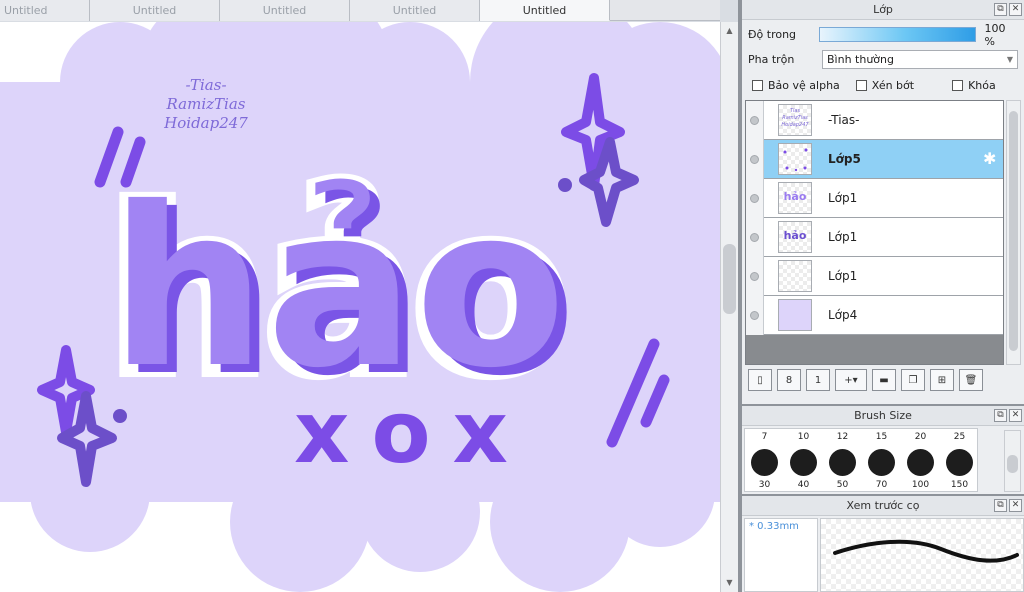 The image size is (1024, 592). What do you see at coordinates (851, 380) in the screenshot?
I see `add-layer-menu-icon: +▾` at bounding box center [851, 380].